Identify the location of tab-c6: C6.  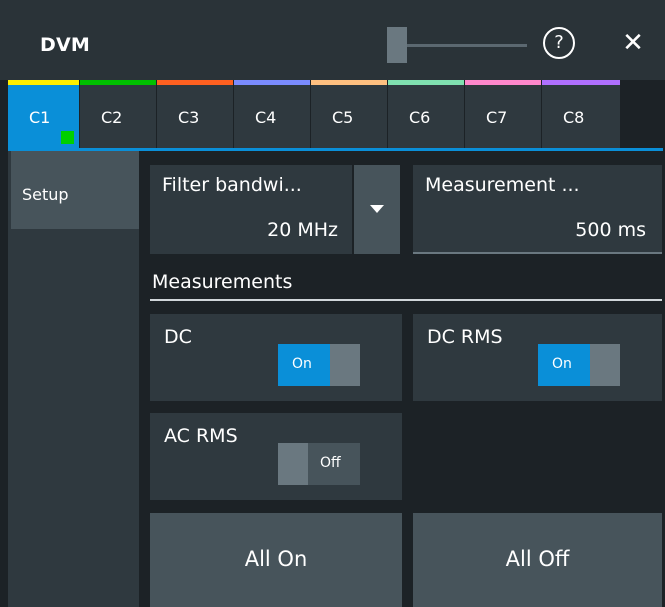
(426, 114).